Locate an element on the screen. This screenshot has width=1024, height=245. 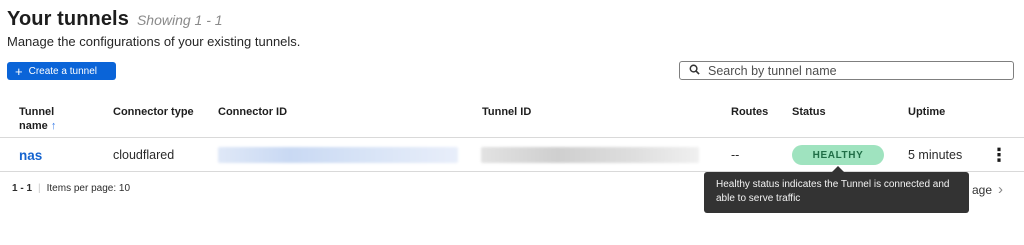
connector-id-redacted is located at coordinates (338, 155).